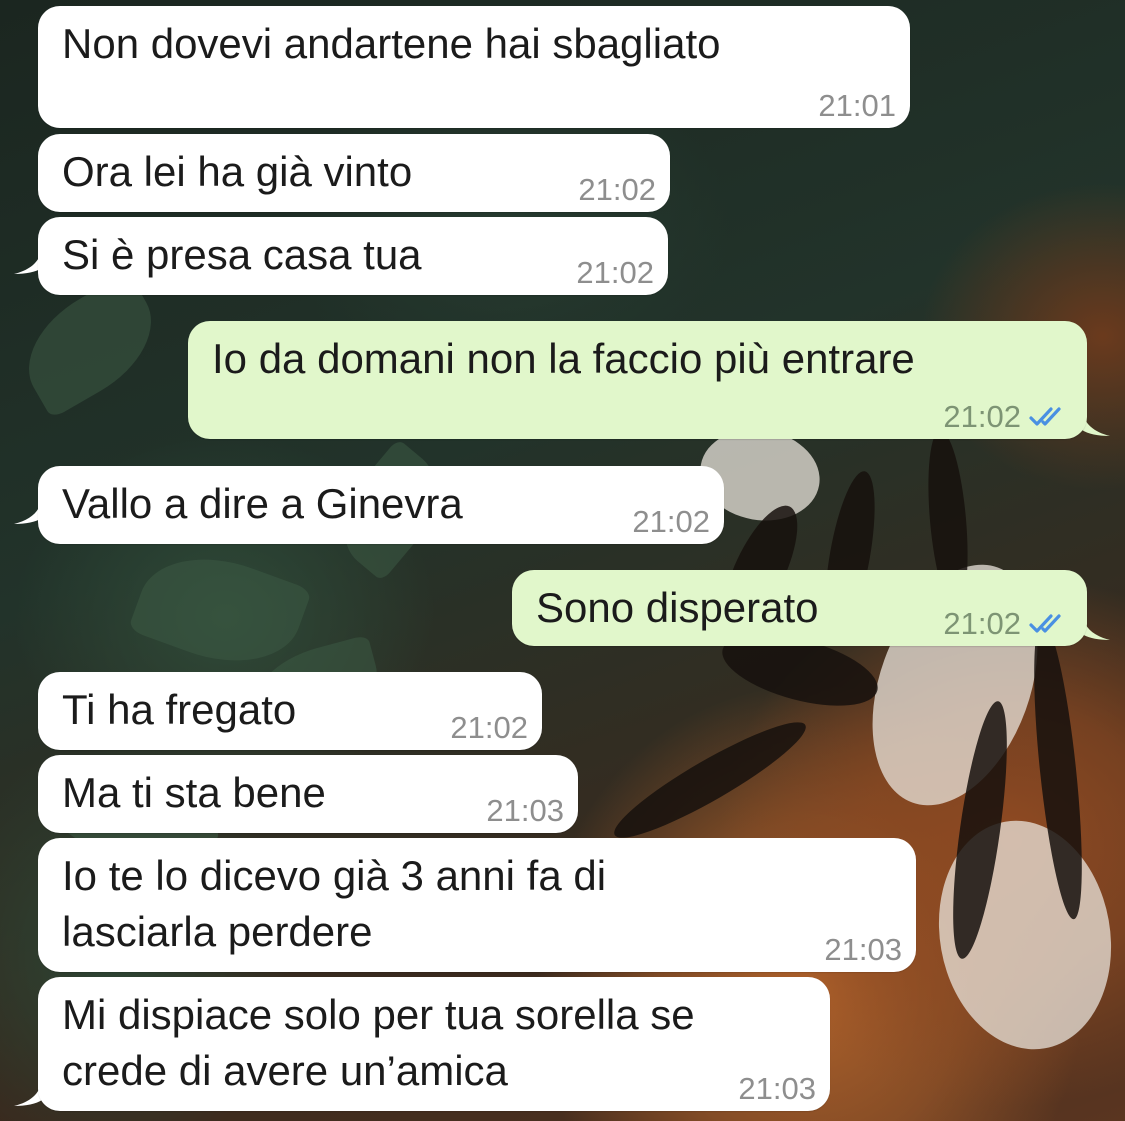 The height and width of the screenshot is (1121, 1125). I want to click on message-incoming: Ti ha fregato 21:02, so click(290, 711).